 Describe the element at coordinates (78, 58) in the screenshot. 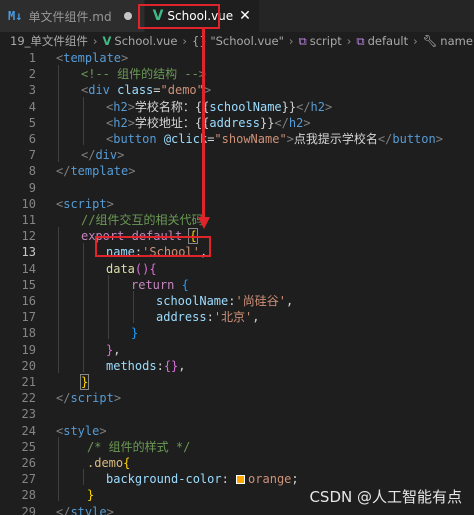

I see `code-line: 1 <template>` at that location.